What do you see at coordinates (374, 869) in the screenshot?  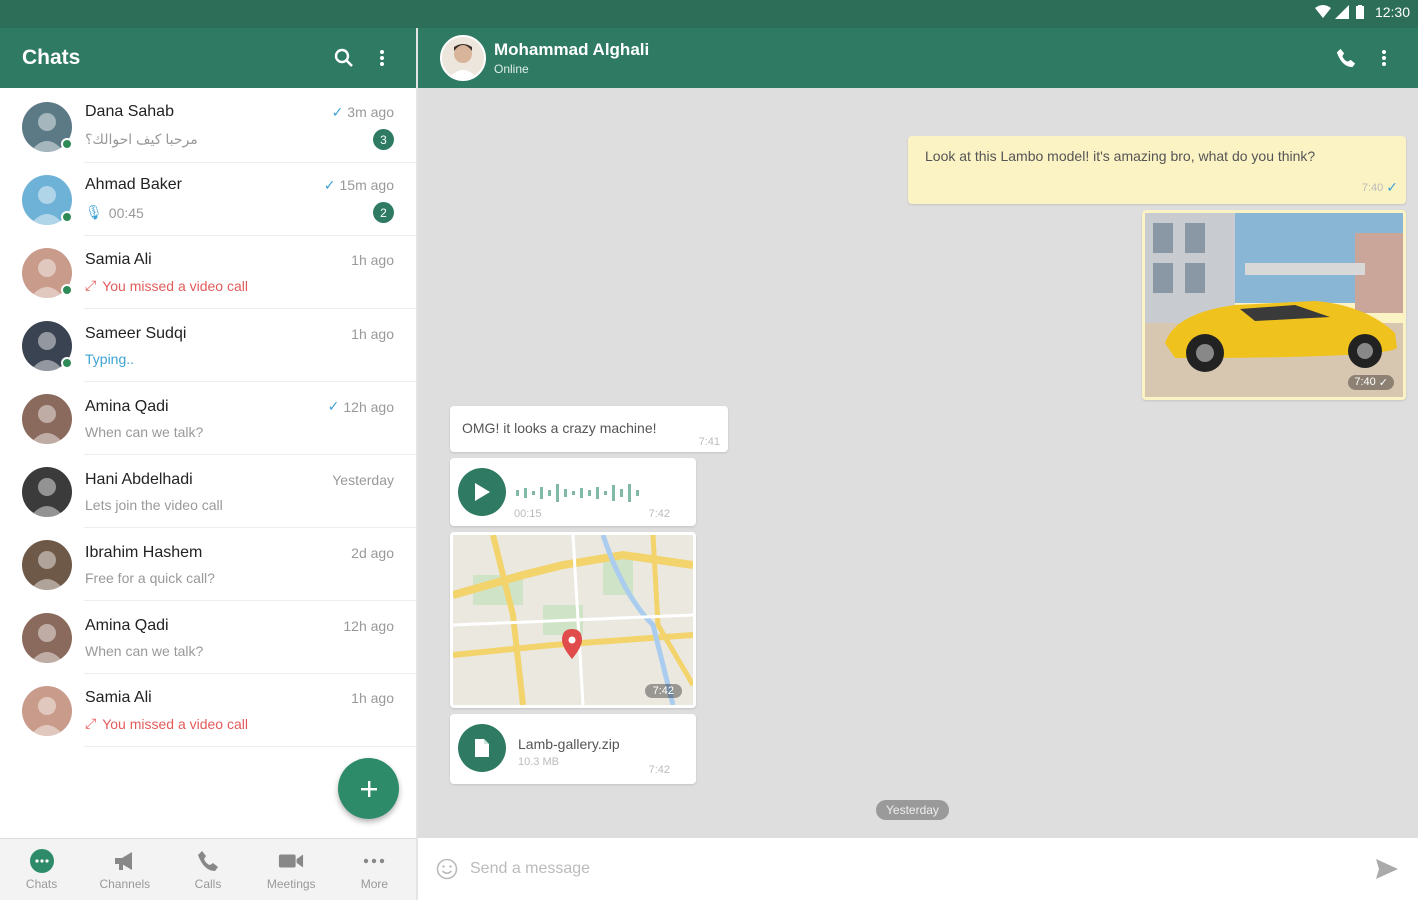 I see `nav-more: More` at bounding box center [374, 869].